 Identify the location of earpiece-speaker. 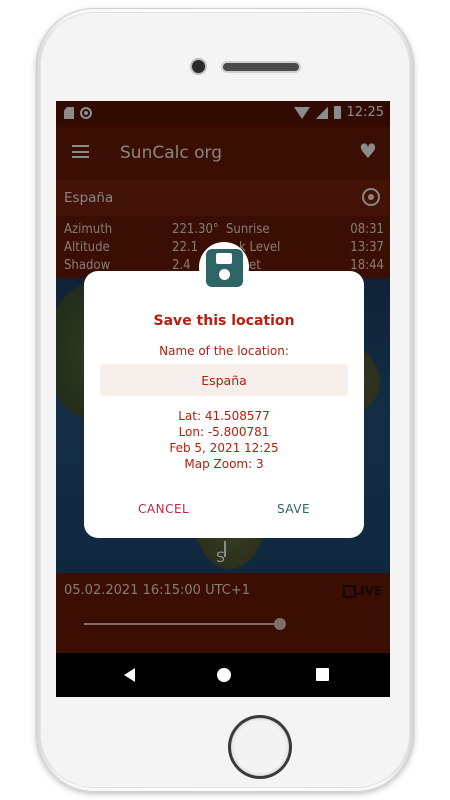
(261, 67).